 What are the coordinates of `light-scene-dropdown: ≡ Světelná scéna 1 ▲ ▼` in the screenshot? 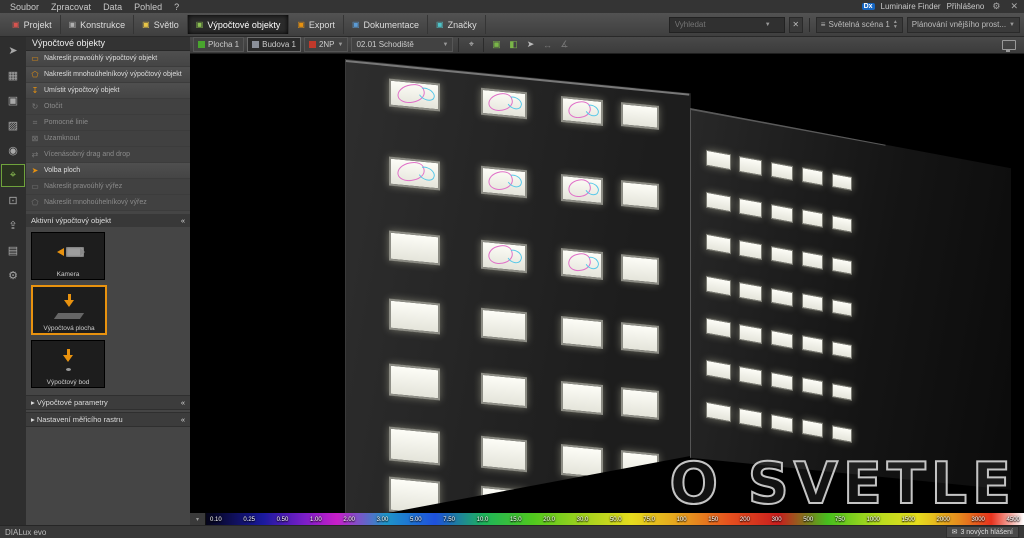 It's located at (859, 24).